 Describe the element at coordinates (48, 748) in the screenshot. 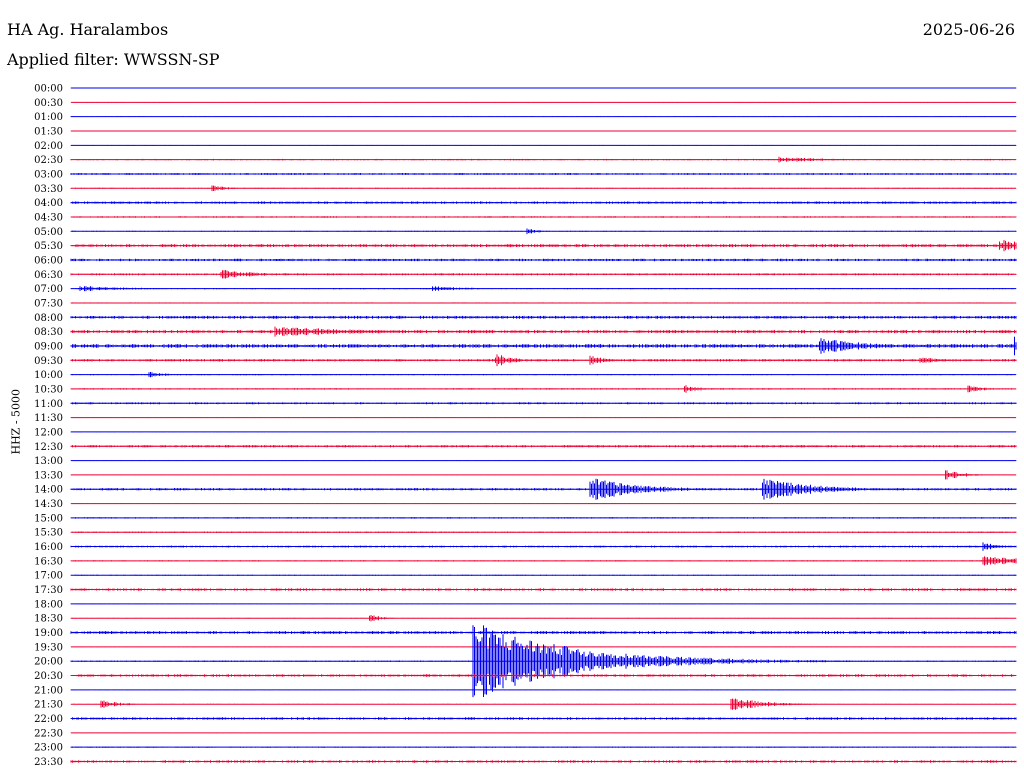

I see `time-tick-label: 23:00` at that location.